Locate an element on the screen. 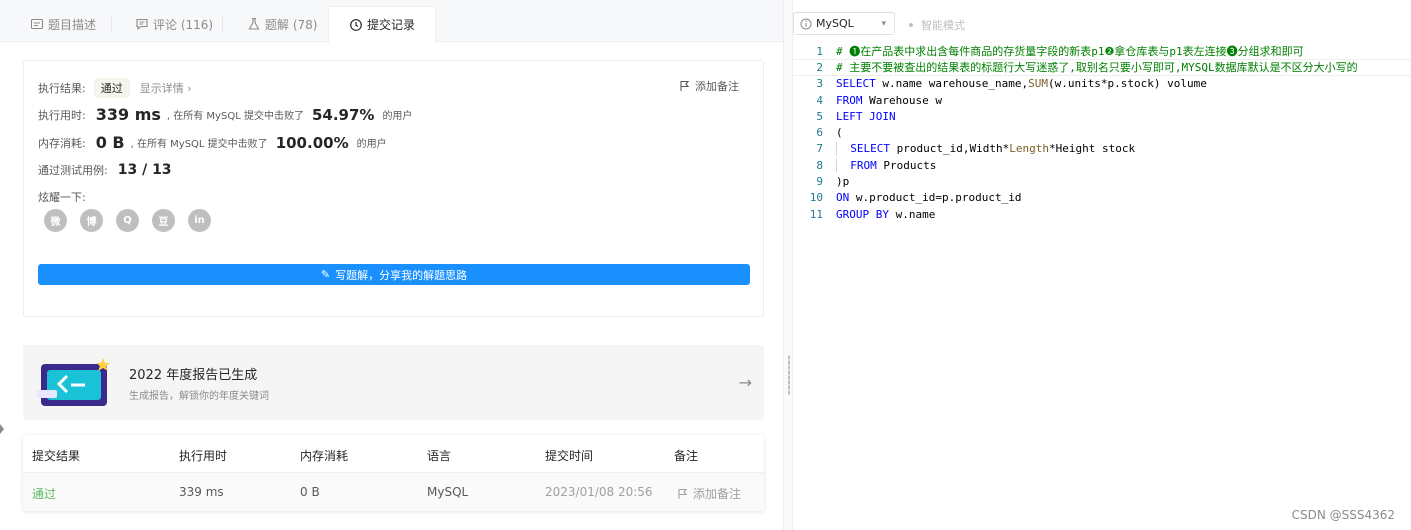 The width and height of the screenshot is (1411, 530). linkedin-glyph: in is located at coordinates (199, 220).